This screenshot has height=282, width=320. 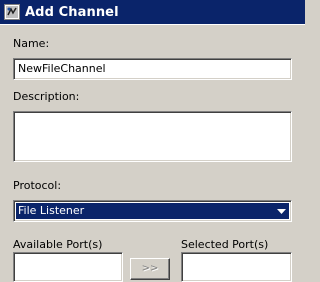 What do you see at coordinates (31, 43) in the screenshot?
I see `name-label: Name:` at bounding box center [31, 43].